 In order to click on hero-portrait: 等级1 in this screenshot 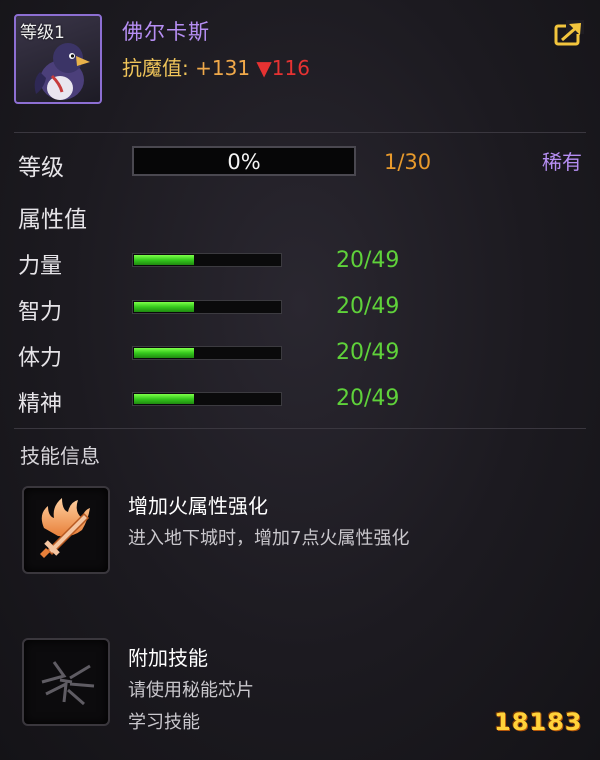, I will do `click(58, 59)`.